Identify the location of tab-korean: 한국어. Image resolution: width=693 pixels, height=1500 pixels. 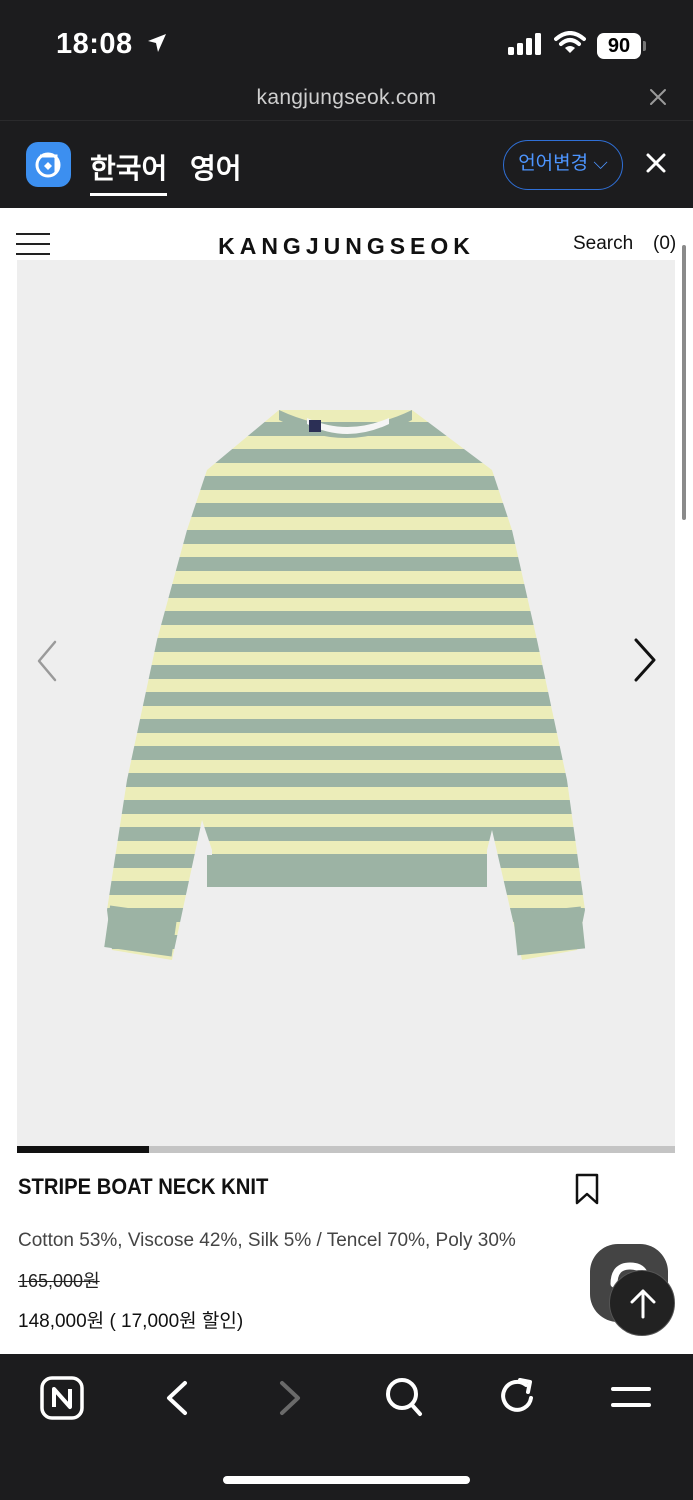
(129, 171).